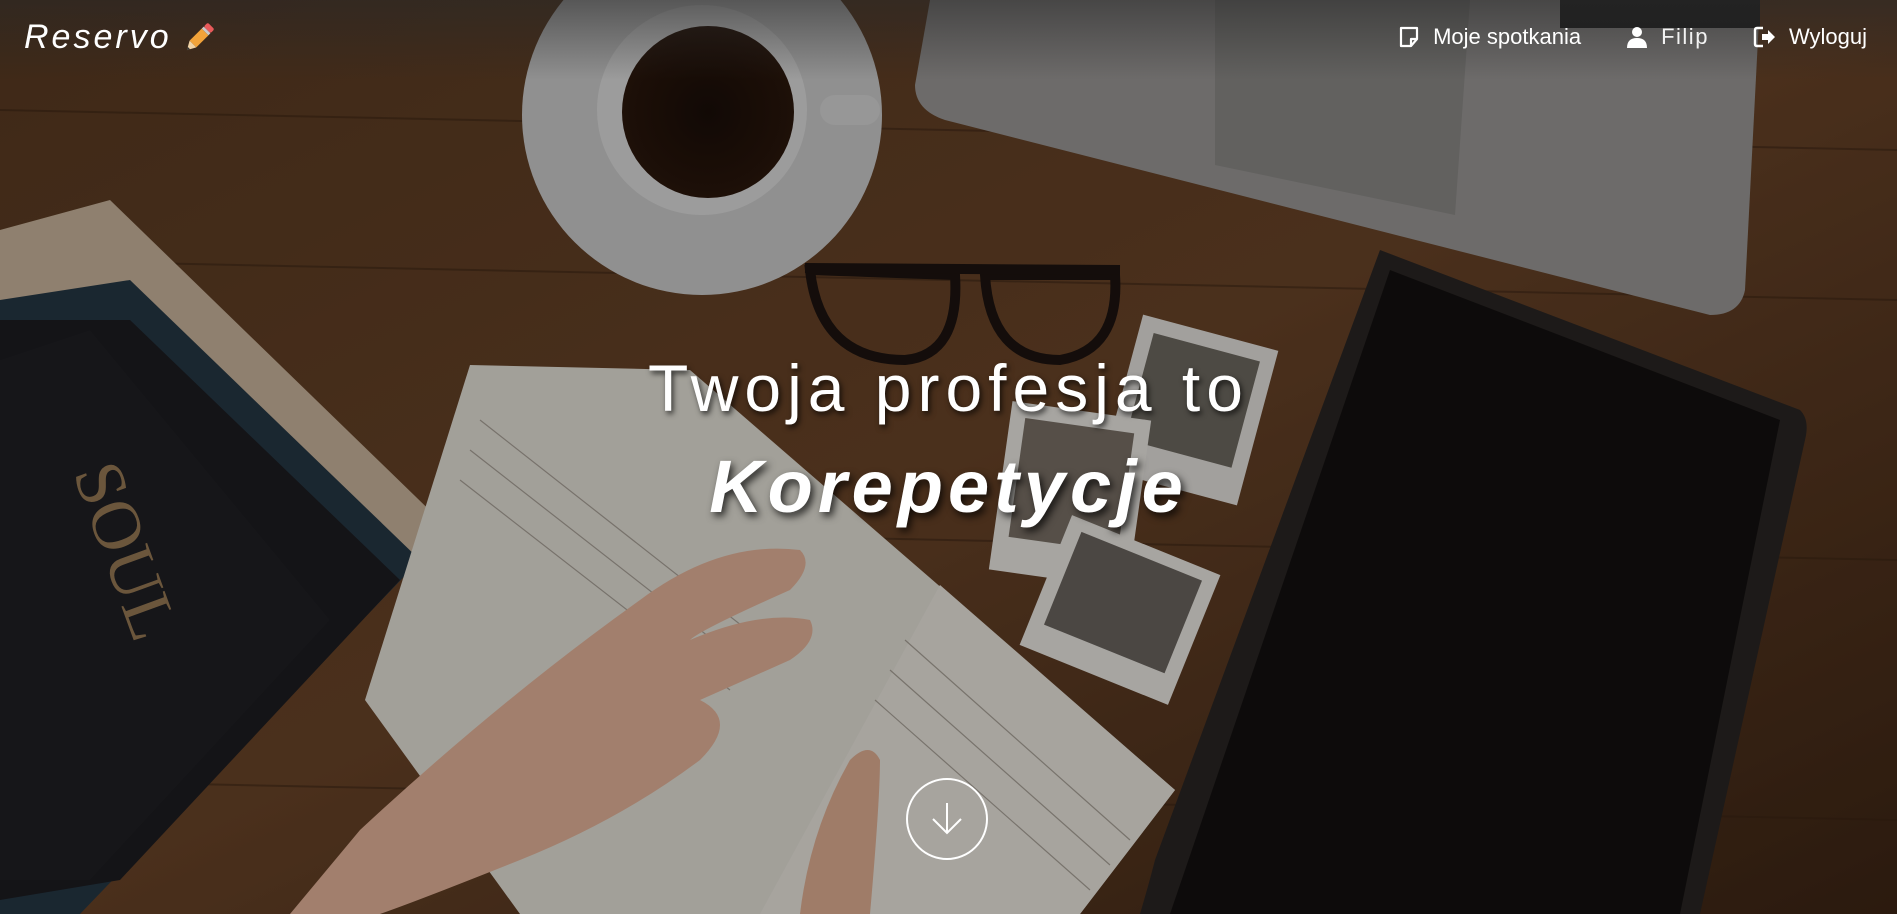 This screenshot has width=1897, height=914. I want to click on nav-logout-link: Wyloguj, so click(1810, 37).